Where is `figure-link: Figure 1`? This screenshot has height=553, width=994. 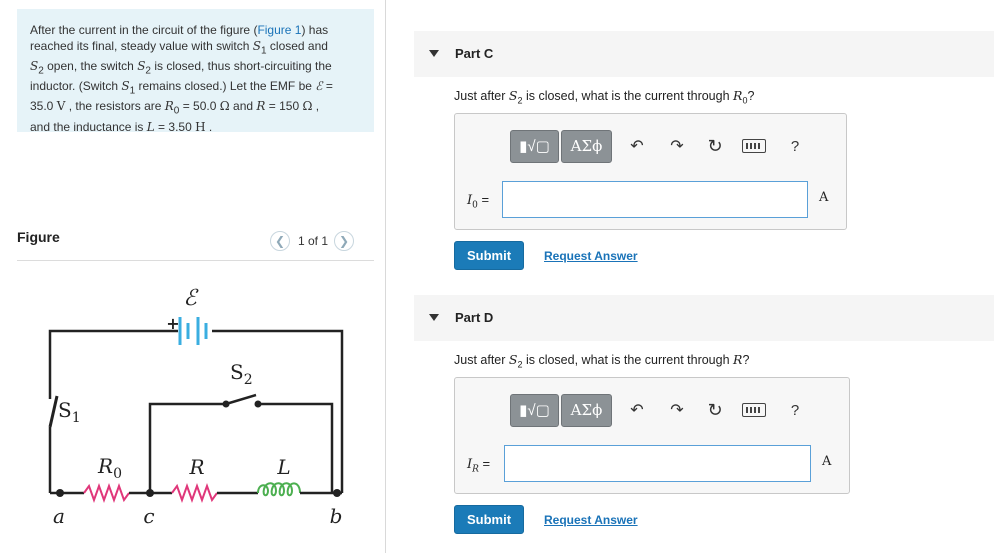
figure-link: Figure 1 is located at coordinates (279, 30).